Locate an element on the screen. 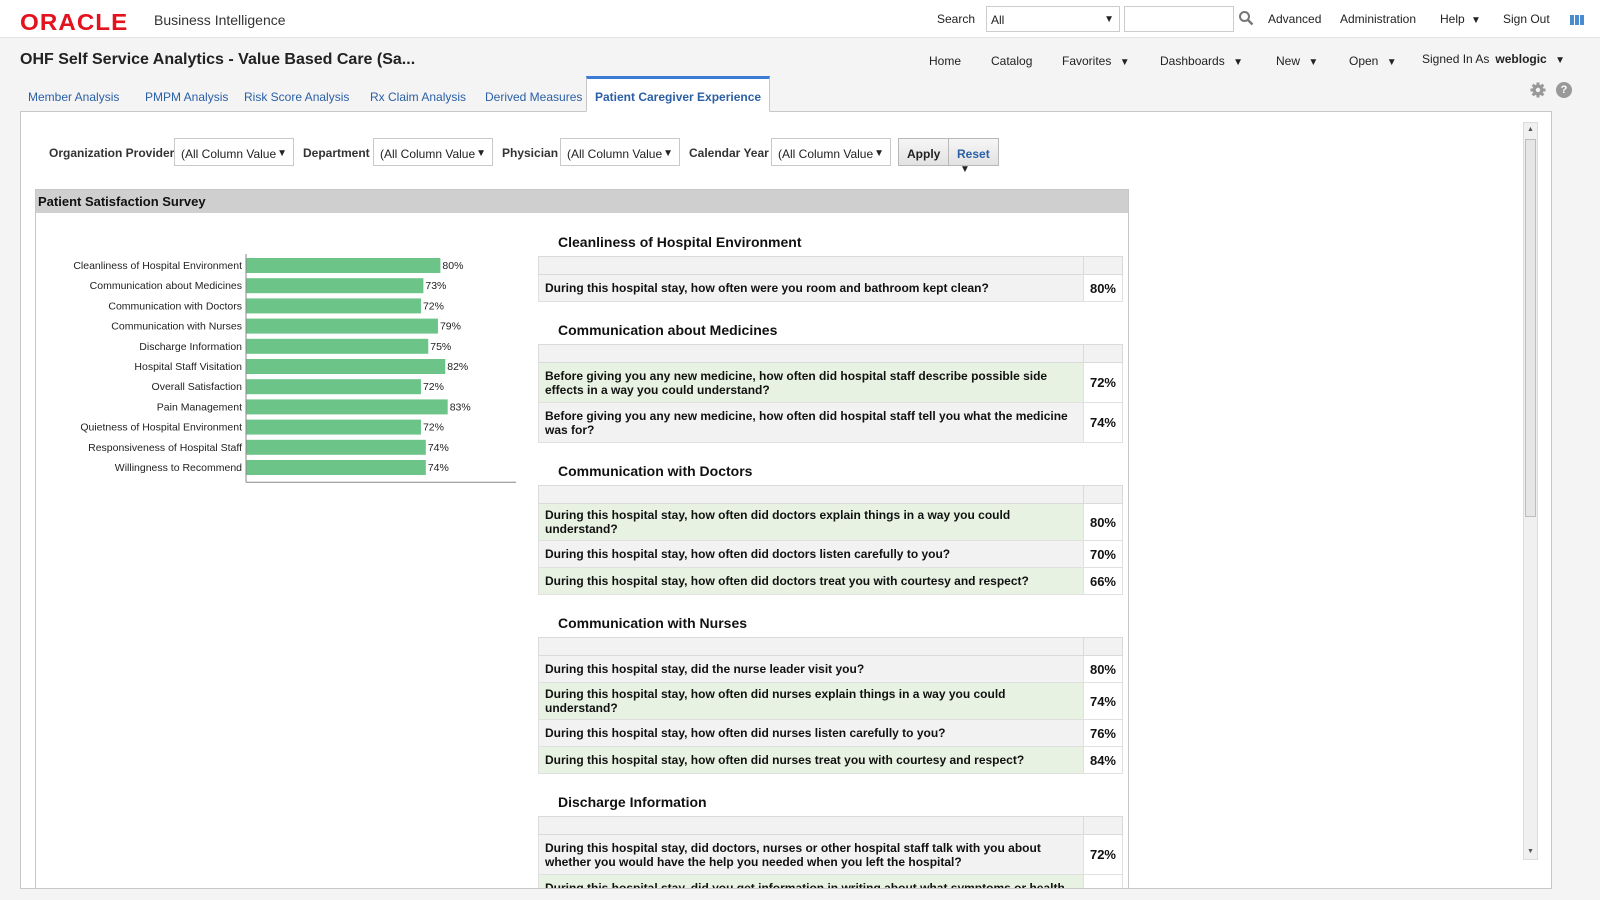 The height and width of the screenshot is (900, 1600). panel-title: Patient Satisfaction Survey is located at coordinates (582, 201).